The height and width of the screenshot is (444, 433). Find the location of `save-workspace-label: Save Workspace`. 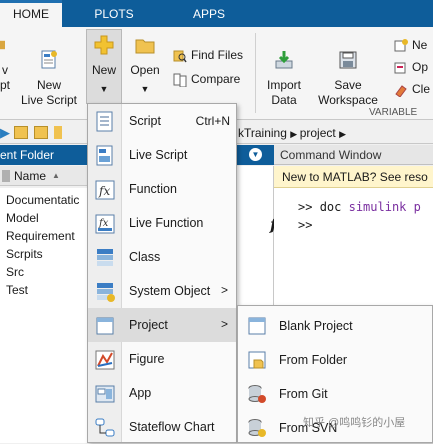

save-workspace-label: Save Workspace is located at coordinates (348, 92).